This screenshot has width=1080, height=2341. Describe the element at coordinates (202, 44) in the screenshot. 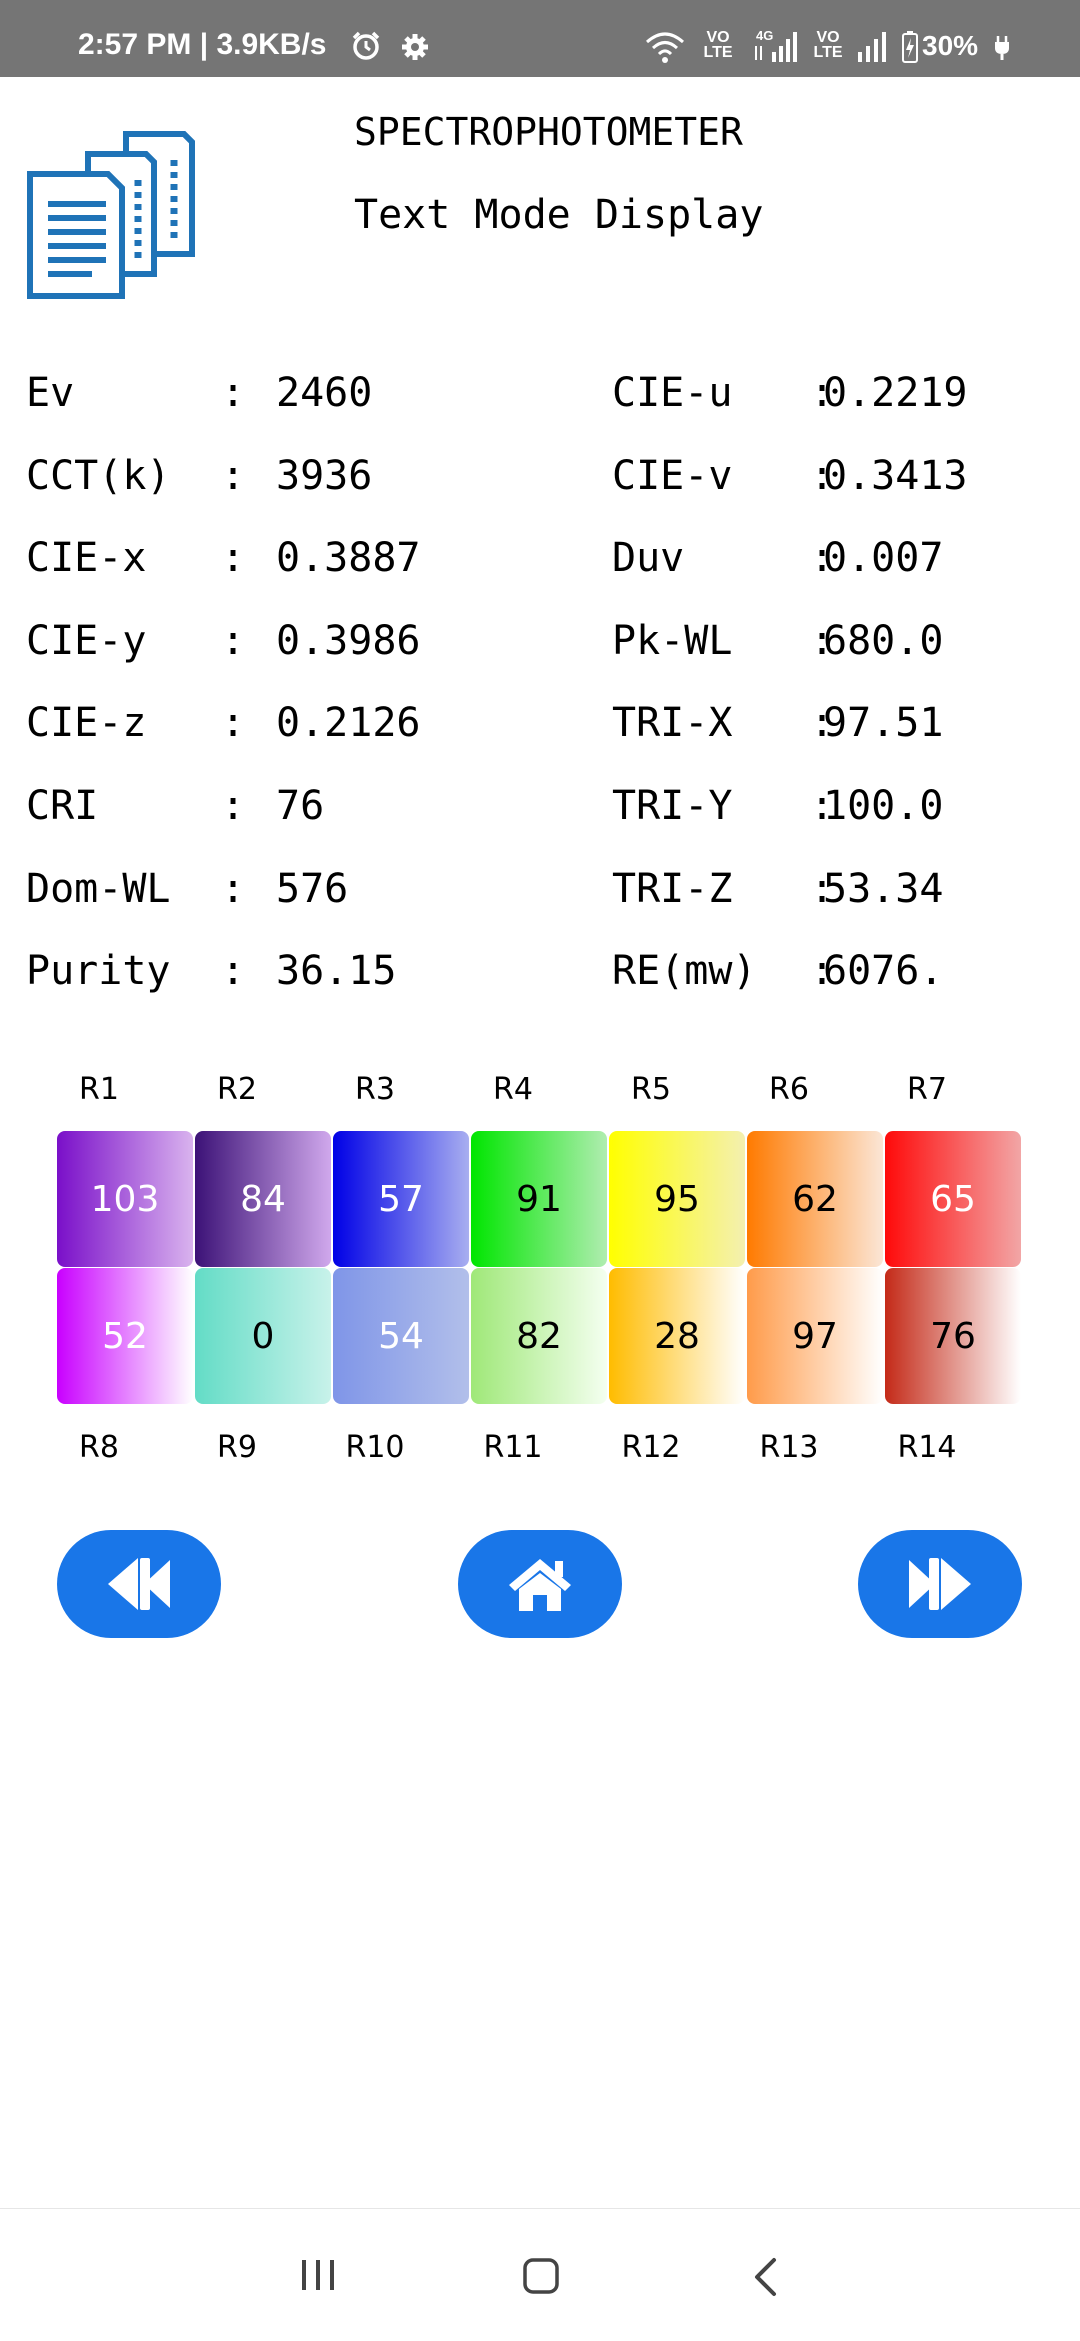

I see `status-time: 2:57 PM | 3.9KB/s` at that location.